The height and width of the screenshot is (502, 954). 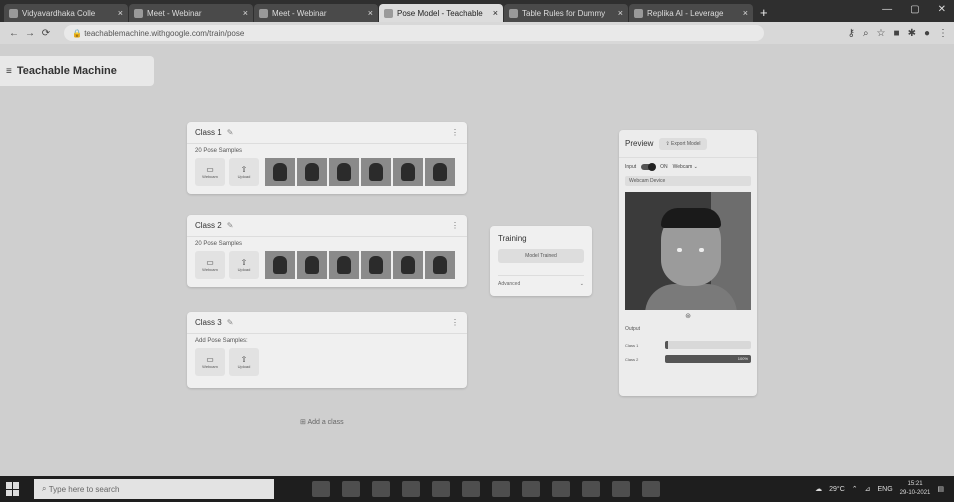 What do you see at coordinates (708, 345) in the screenshot?
I see `confidence-bar` at bounding box center [708, 345].